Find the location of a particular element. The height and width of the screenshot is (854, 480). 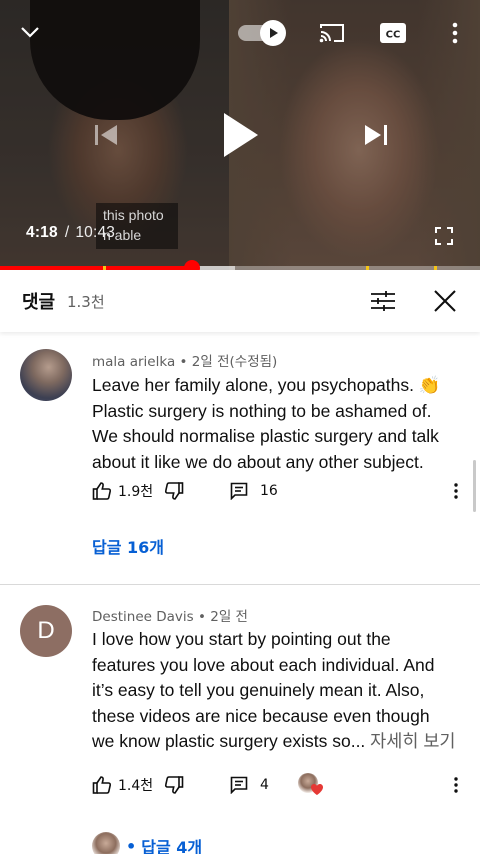

view-replies-button: • 답글 4개 is located at coordinates (147, 843).